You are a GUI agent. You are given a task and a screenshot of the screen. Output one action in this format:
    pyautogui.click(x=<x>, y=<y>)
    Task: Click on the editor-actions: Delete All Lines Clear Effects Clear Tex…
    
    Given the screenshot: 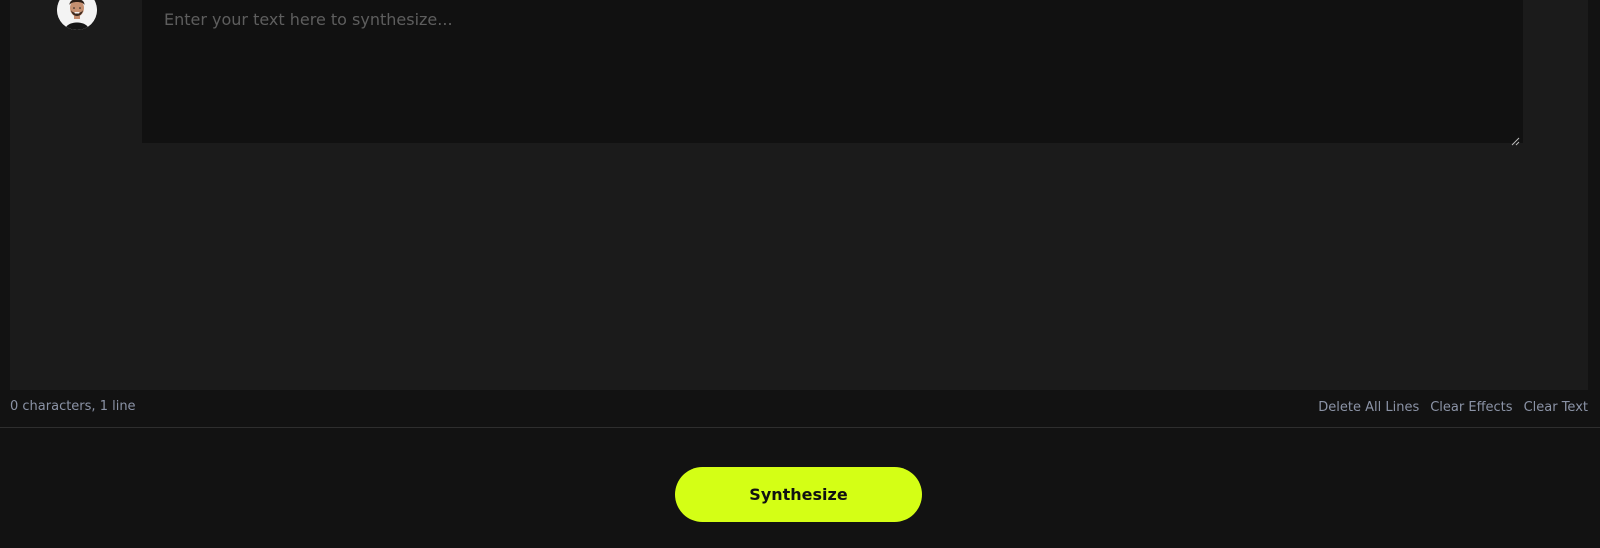 What is the action you would take?
    pyautogui.click(x=1453, y=407)
    